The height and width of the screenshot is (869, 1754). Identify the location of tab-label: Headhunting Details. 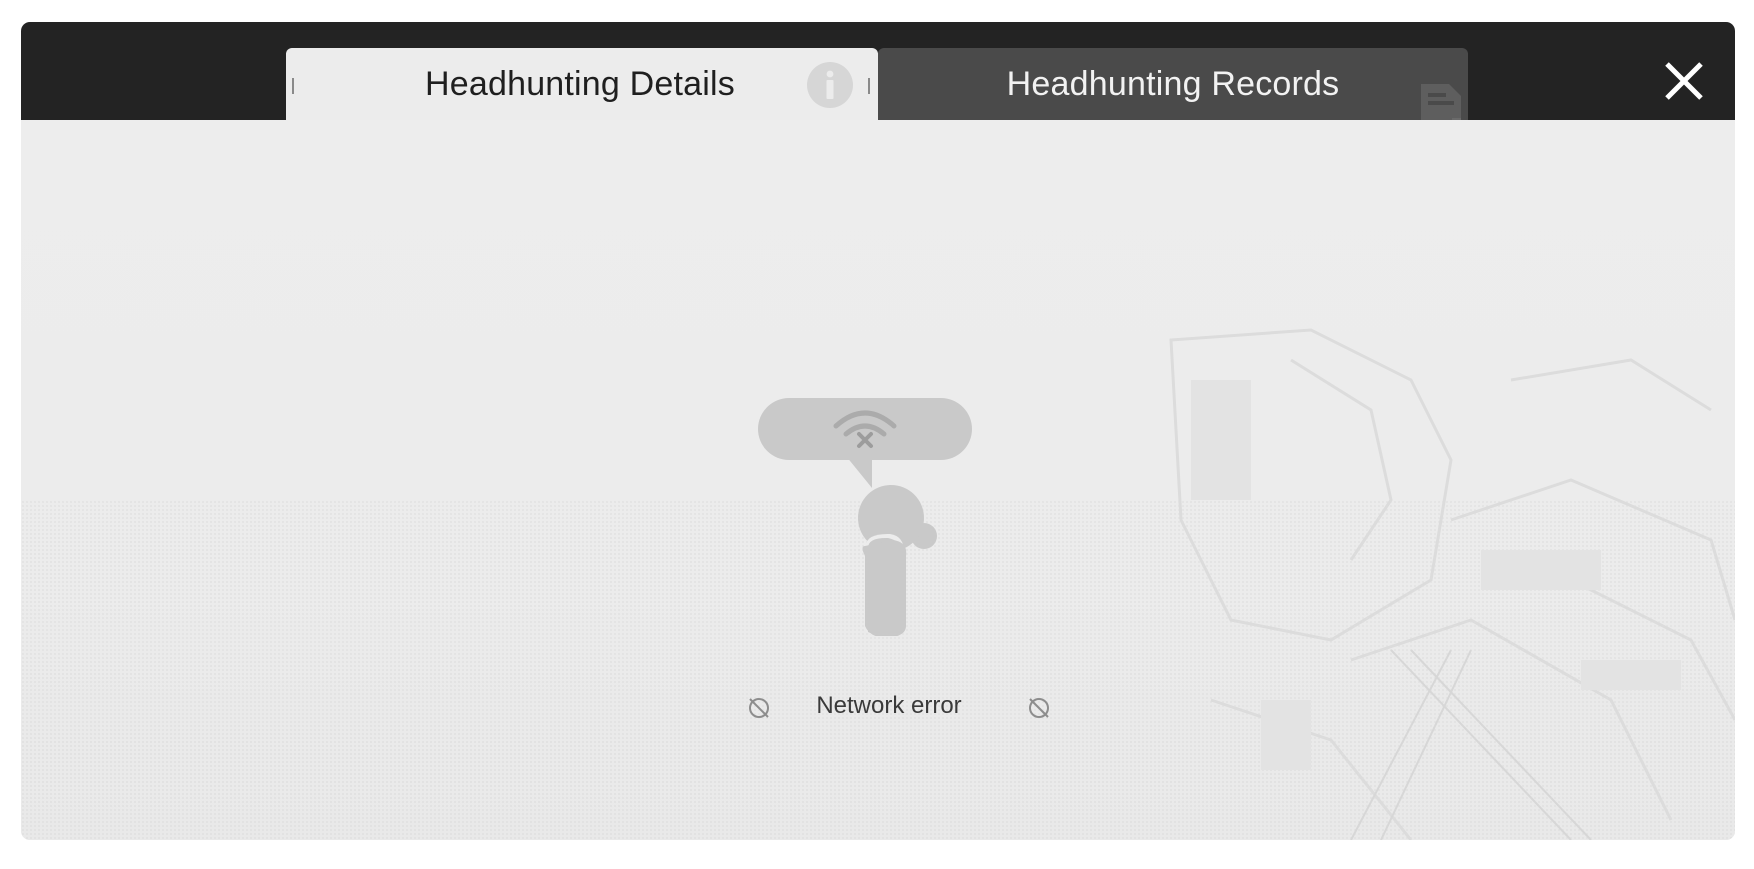
(580, 84).